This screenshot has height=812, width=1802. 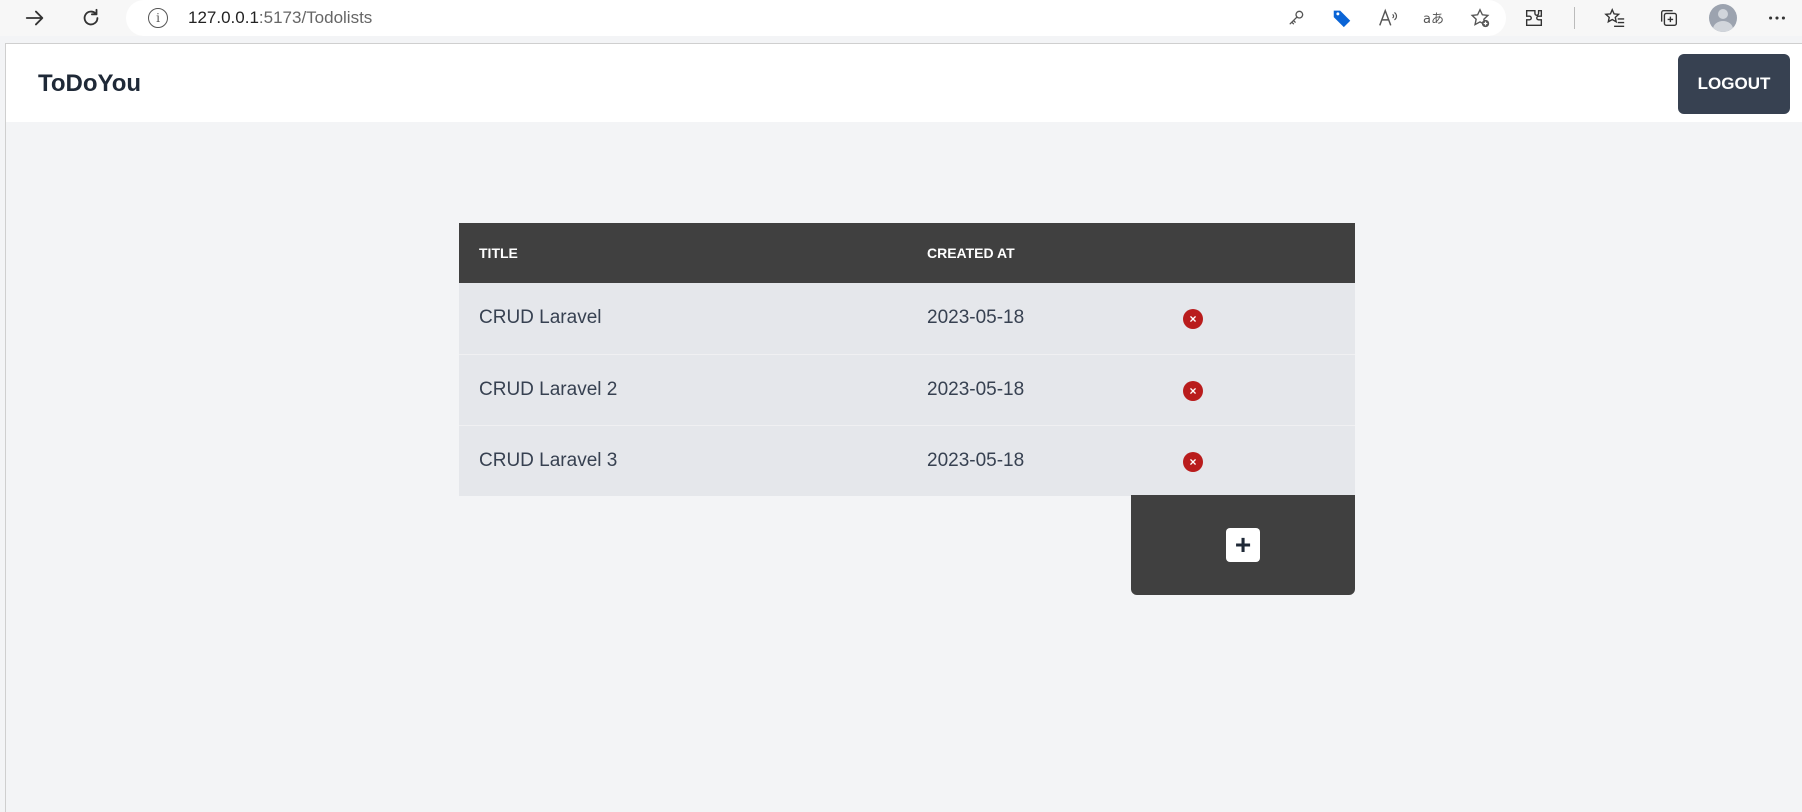 I want to click on reload-button, so click(x=91, y=18).